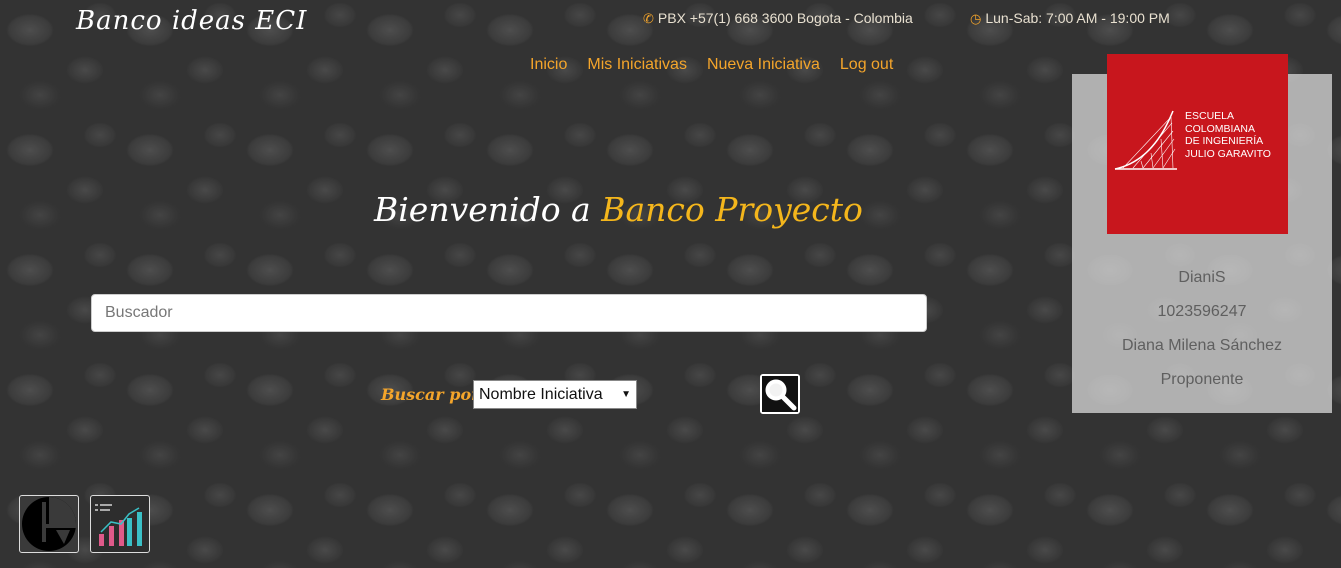 The image size is (1341, 568). I want to click on search-by-select: Nombre Iniciativa ▼, so click(555, 394).